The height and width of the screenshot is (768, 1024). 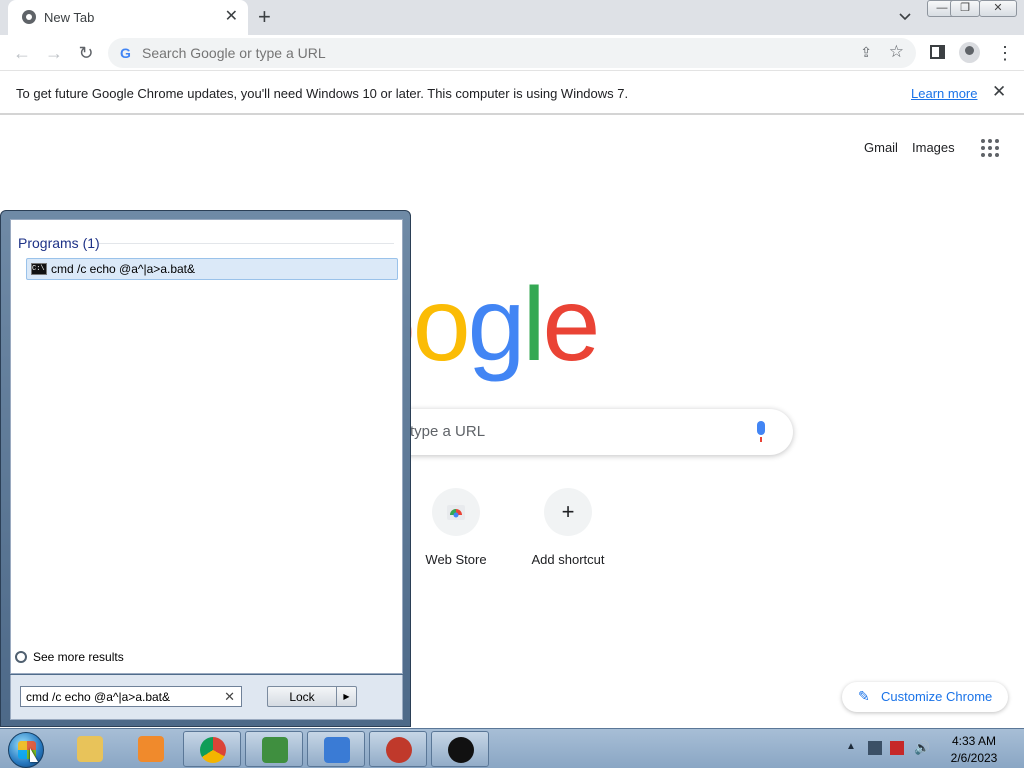 I want to click on start-orb-button, so click(x=26, y=750).